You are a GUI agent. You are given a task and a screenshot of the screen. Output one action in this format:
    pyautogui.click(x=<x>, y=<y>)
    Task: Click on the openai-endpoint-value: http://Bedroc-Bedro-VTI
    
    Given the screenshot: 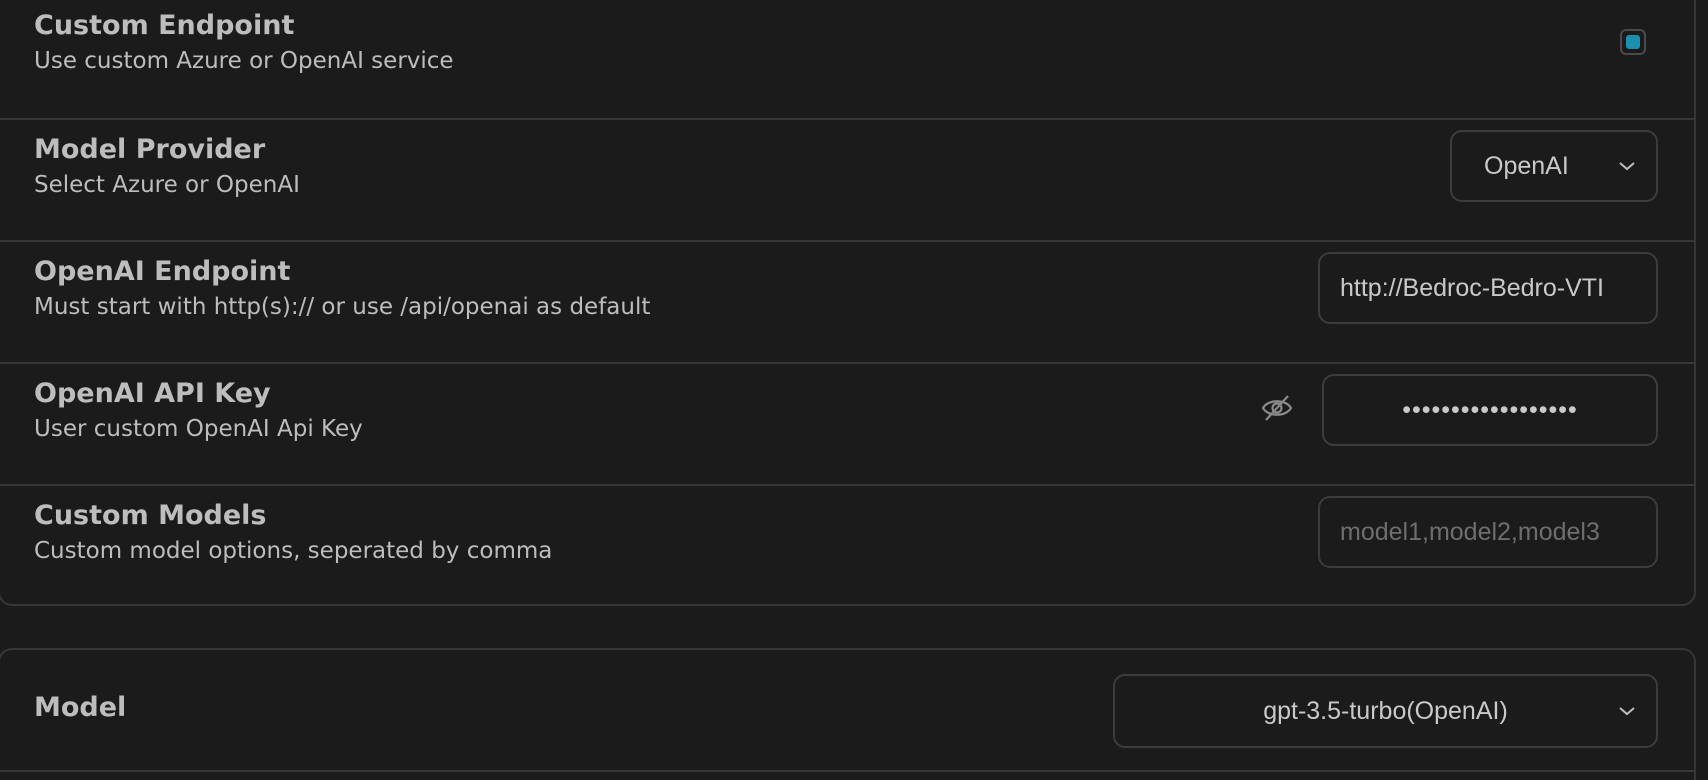 What is the action you would take?
    pyautogui.click(x=1472, y=287)
    